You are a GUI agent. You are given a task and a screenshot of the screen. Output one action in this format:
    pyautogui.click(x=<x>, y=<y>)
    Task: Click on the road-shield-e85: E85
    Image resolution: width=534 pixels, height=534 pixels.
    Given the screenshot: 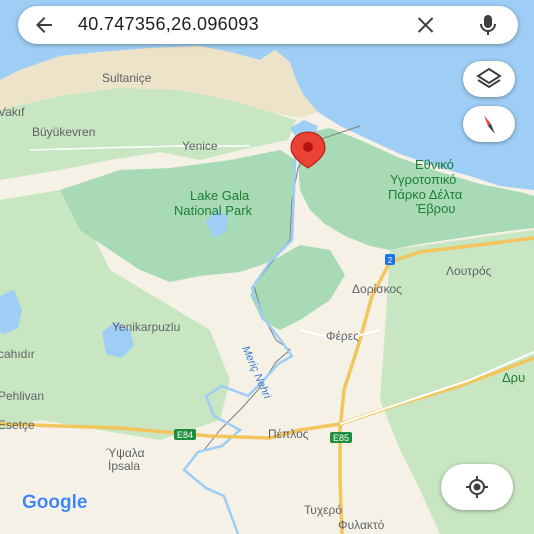 What is the action you would take?
    pyautogui.click(x=341, y=437)
    